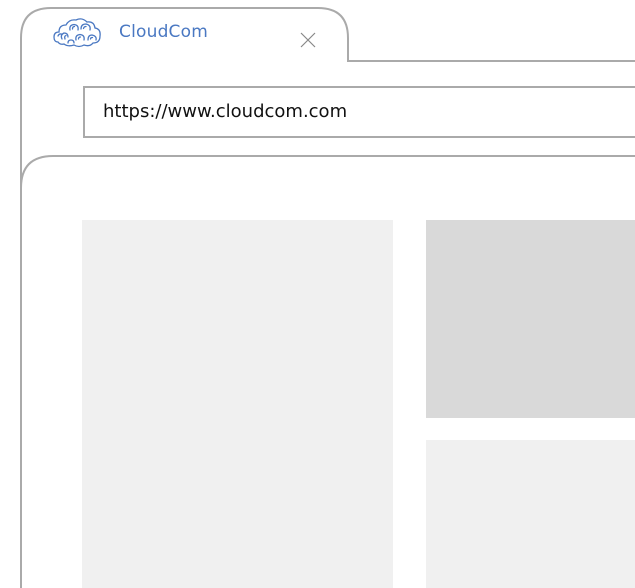 The image size is (635, 588). I want to click on cloud-logo-icon, so click(77, 33).